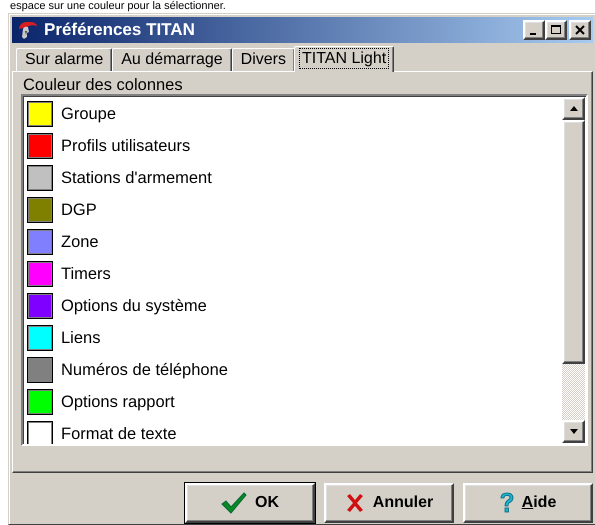  Describe the element at coordinates (134, 306) in the screenshot. I see `color-label: Options du système` at that location.